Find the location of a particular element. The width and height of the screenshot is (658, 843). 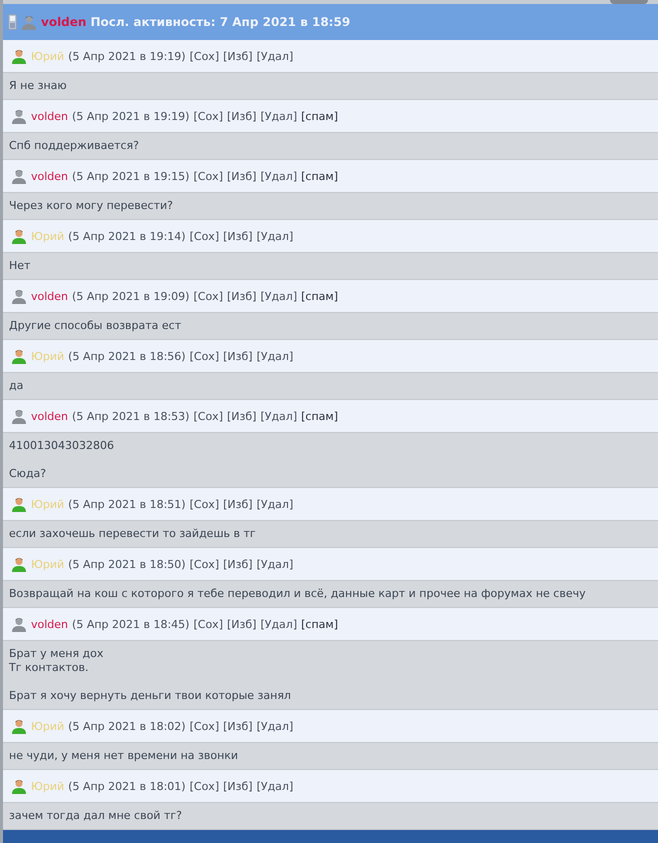

message-time: (5 Апр 2021 в 18:53) is located at coordinates (131, 416).